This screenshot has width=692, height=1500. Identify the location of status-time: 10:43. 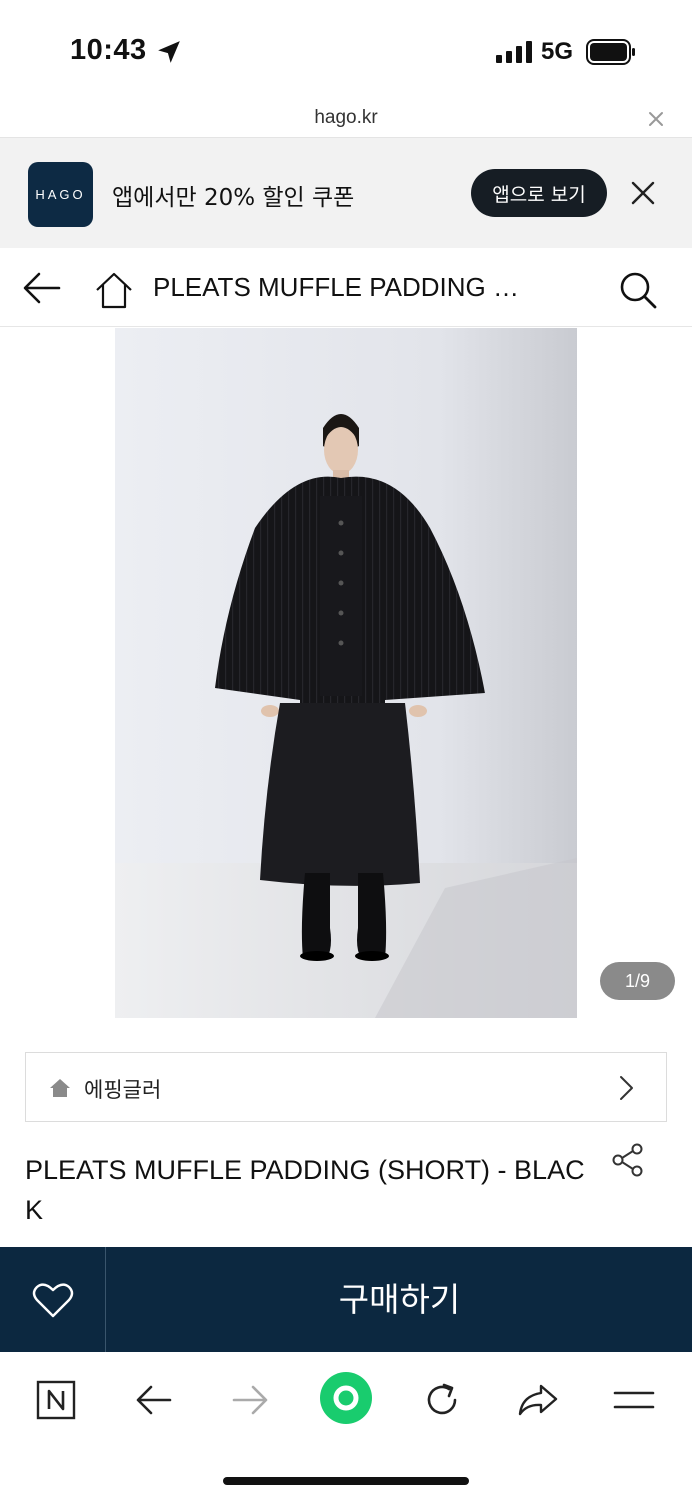
(108, 50).